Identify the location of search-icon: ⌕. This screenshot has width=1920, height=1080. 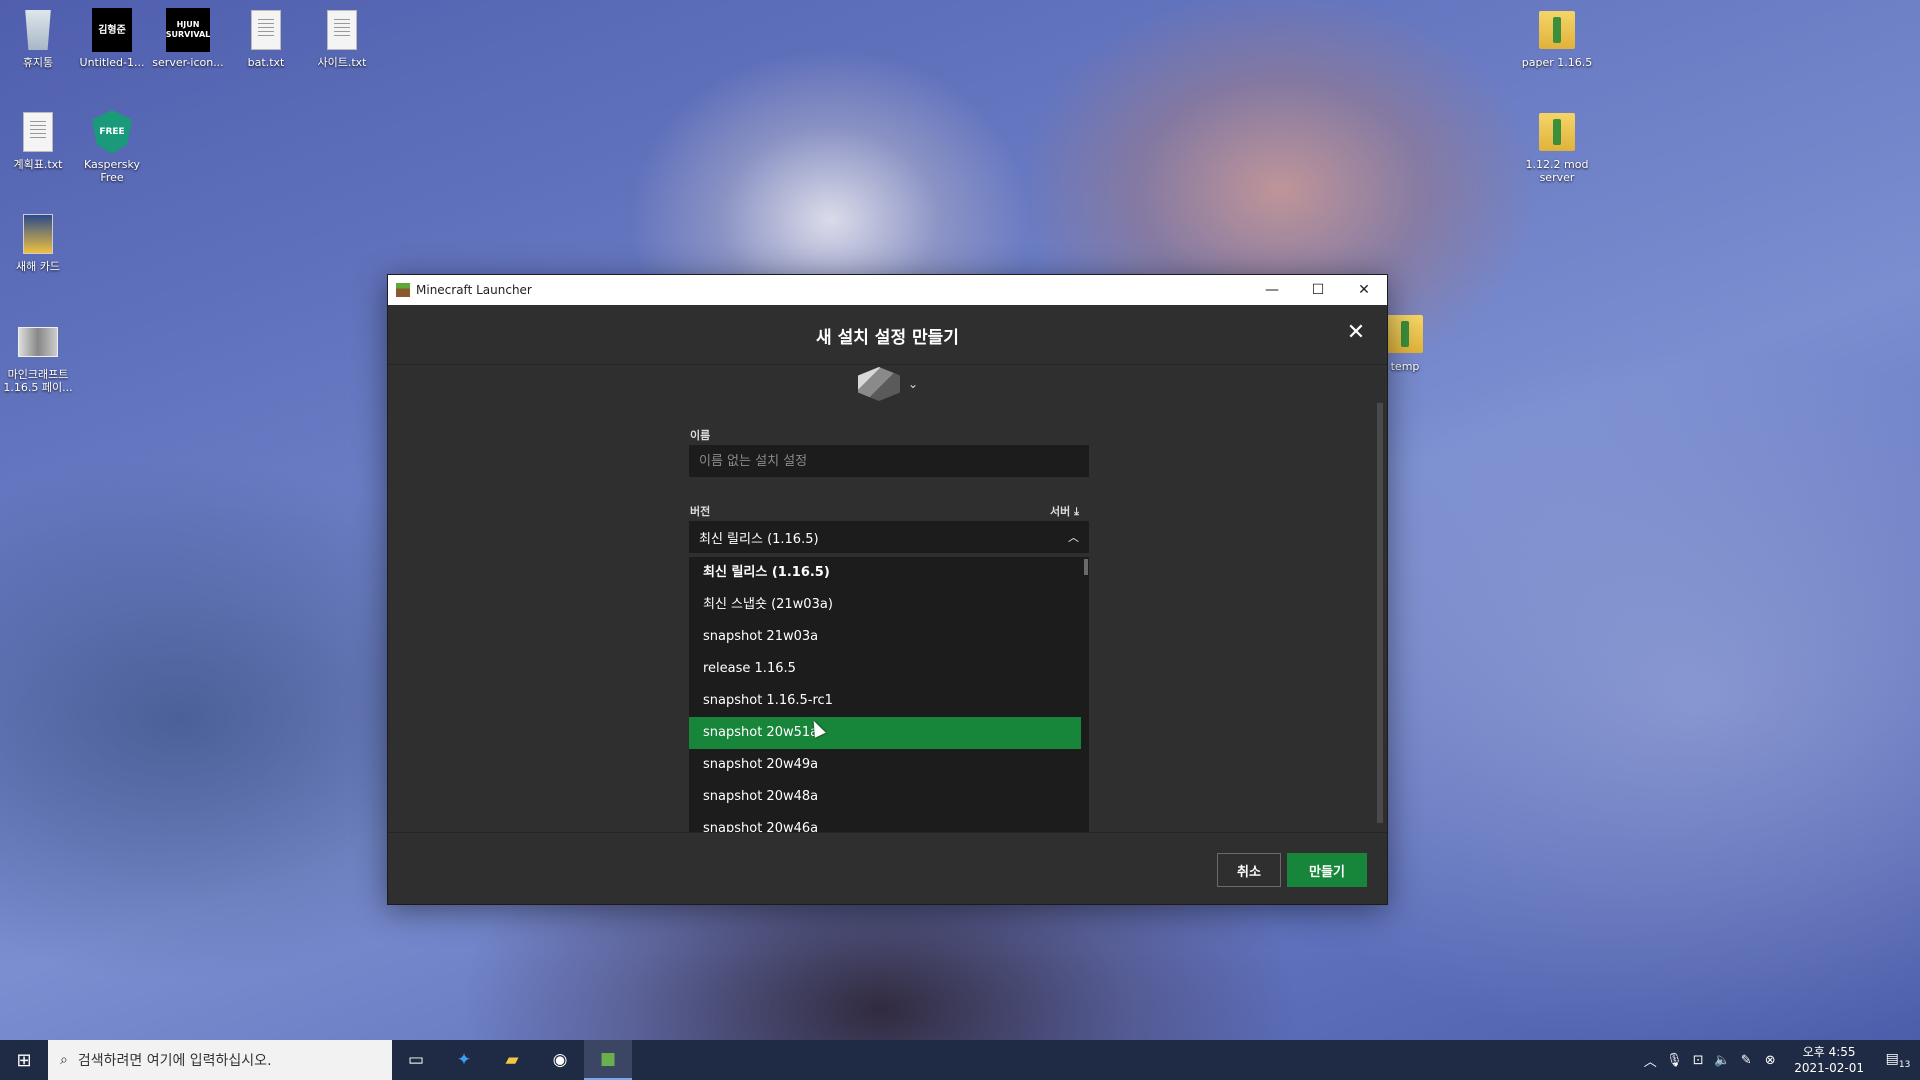
(64, 1060).